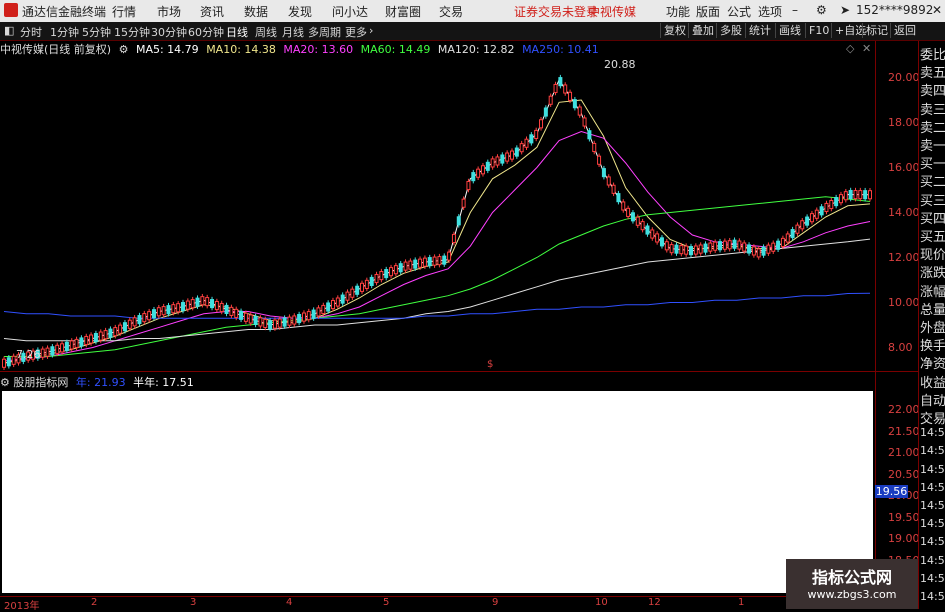  Describe the element at coordinates (904, 77) in the screenshot. I see `price-tick: 20.00` at that location.